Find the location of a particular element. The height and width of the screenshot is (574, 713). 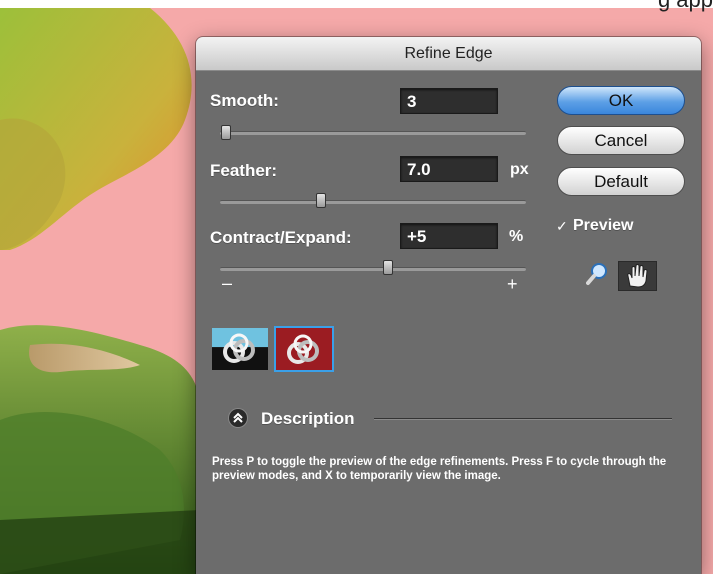

view-mode-on-red-icon is located at coordinates (303, 349).